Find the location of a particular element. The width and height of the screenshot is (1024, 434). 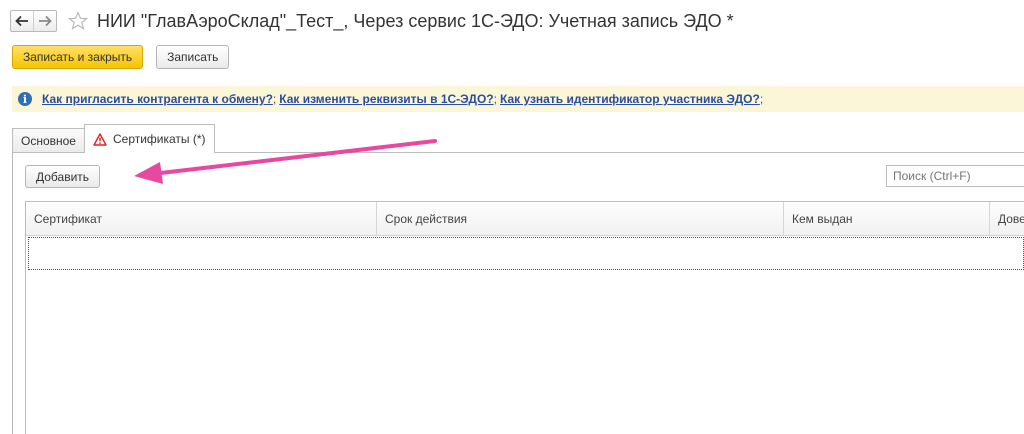

column-header-validity: Срок действия is located at coordinates (580, 218).